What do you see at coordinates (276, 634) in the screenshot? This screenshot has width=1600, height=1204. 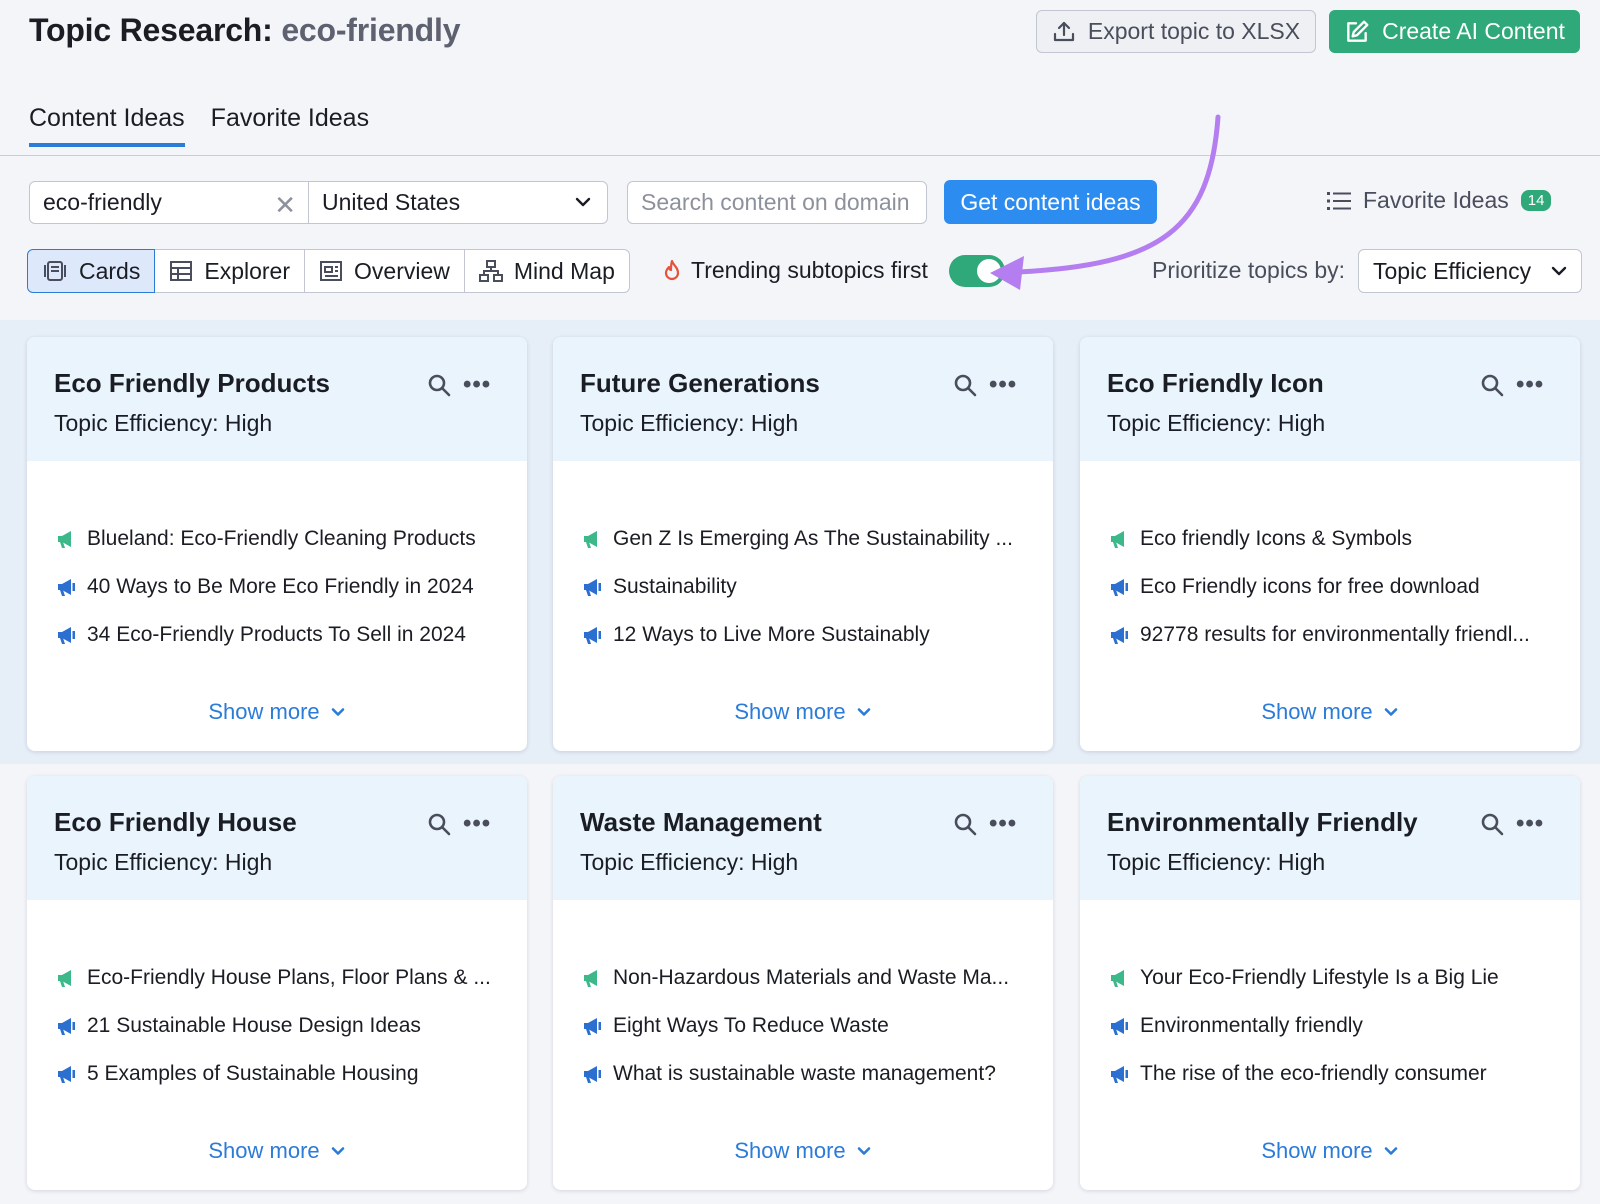 I see `content-idea-text: 34 Eco-Friendly Products To Sell in 2024` at bounding box center [276, 634].